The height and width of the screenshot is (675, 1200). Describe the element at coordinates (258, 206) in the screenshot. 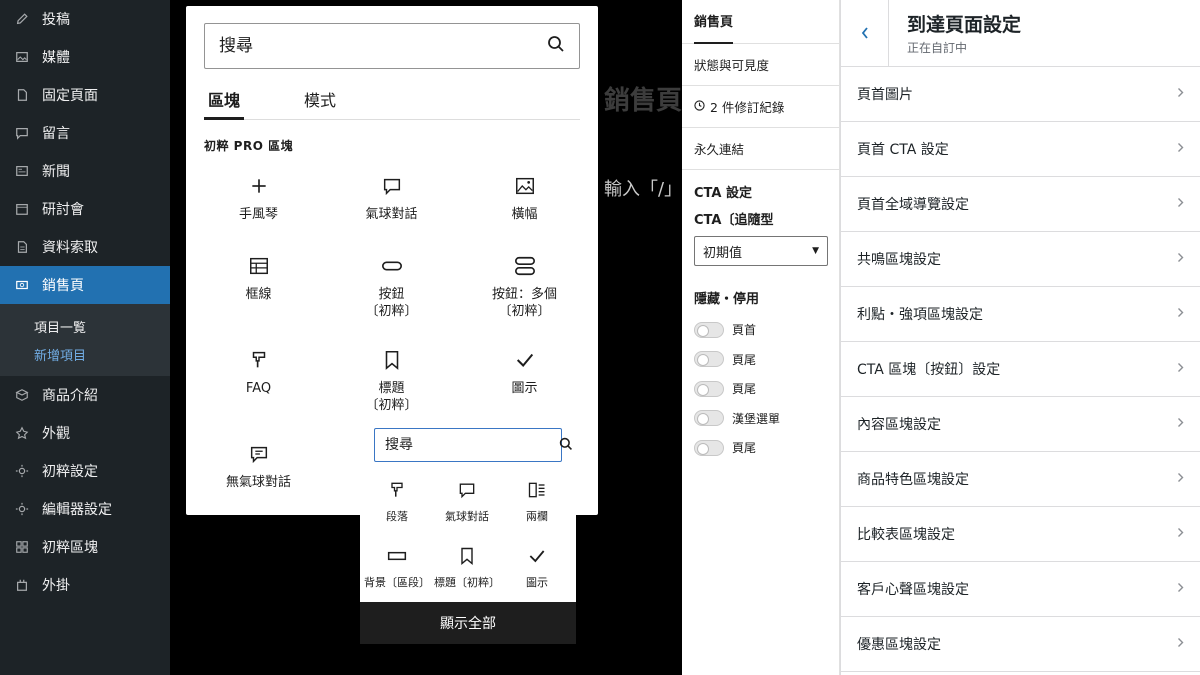

I see `block-item: 手風琴` at that location.